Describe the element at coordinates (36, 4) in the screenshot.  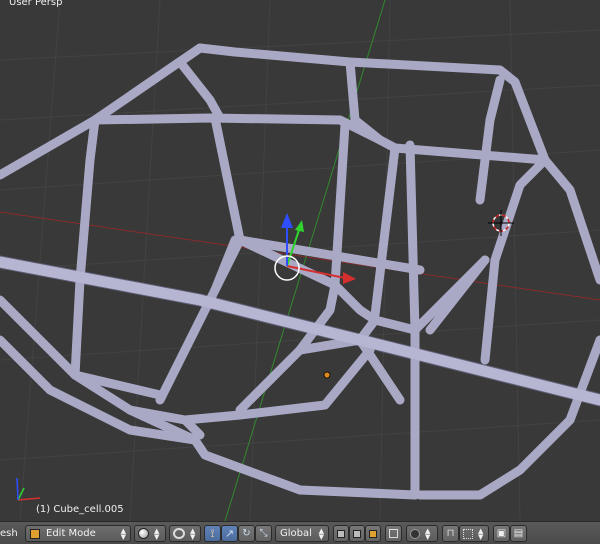
I see `view-name-label: User Persp` at that location.